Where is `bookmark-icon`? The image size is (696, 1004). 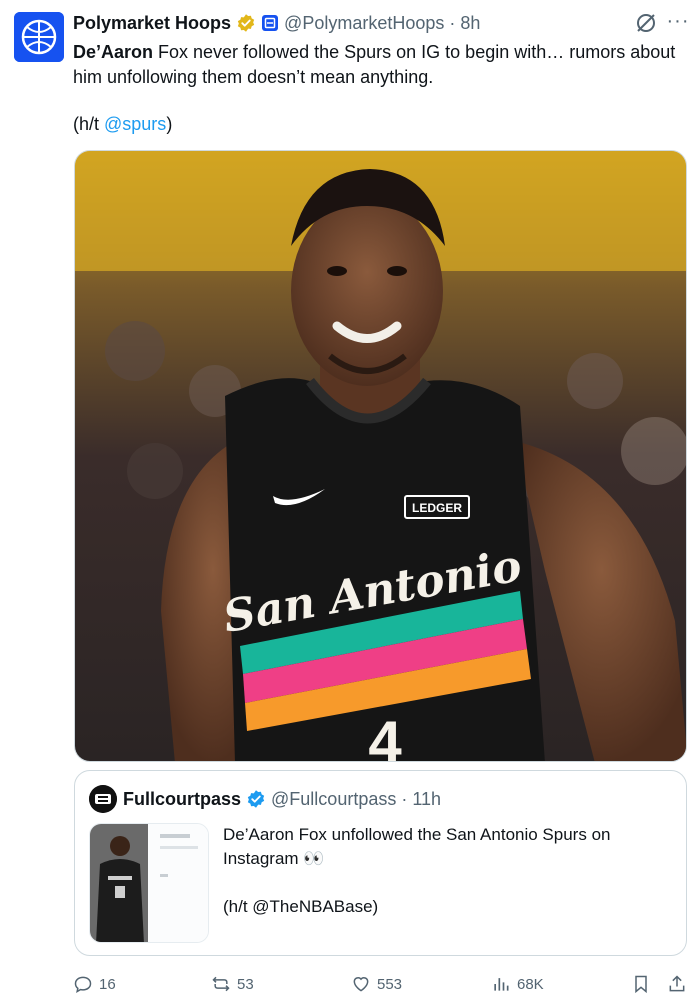
bookmark-icon is located at coordinates (641, 984).